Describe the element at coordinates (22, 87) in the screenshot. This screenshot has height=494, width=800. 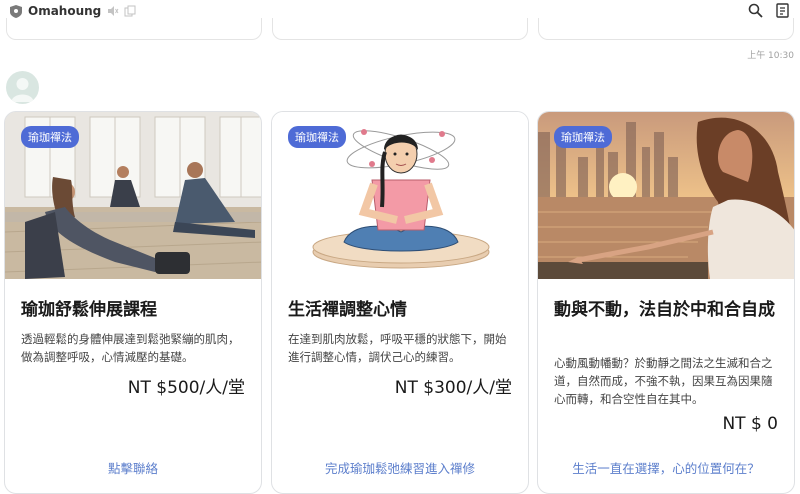
I see `avatar` at that location.